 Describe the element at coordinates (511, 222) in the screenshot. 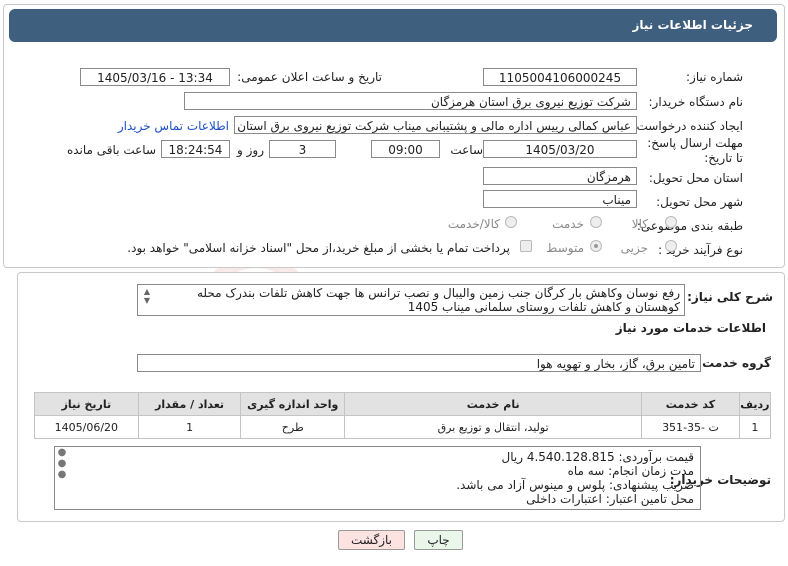

I see `category-radio-both` at that location.